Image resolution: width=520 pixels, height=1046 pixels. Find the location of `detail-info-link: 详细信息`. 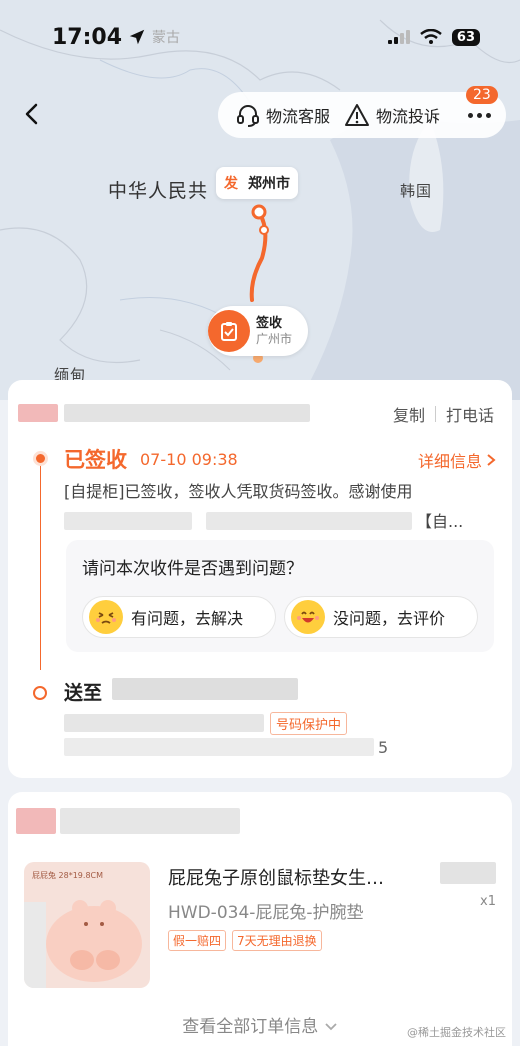

detail-info-link: 详细信息 is located at coordinates (457, 460).